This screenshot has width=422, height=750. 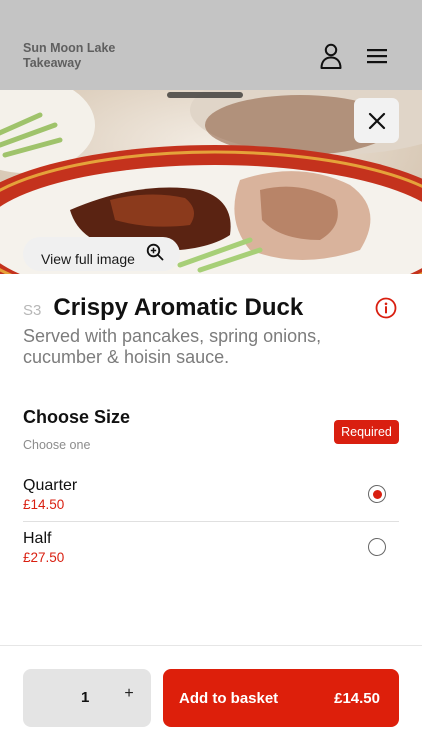 What do you see at coordinates (37, 538) in the screenshot?
I see `option-name: Half` at bounding box center [37, 538].